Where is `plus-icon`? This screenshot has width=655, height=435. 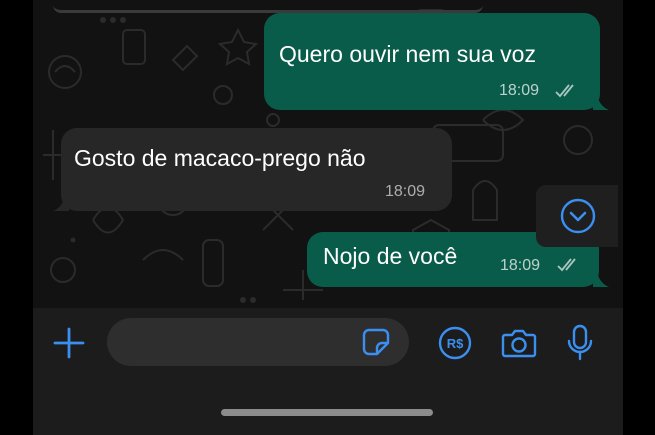 plus-icon is located at coordinates (69, 343).